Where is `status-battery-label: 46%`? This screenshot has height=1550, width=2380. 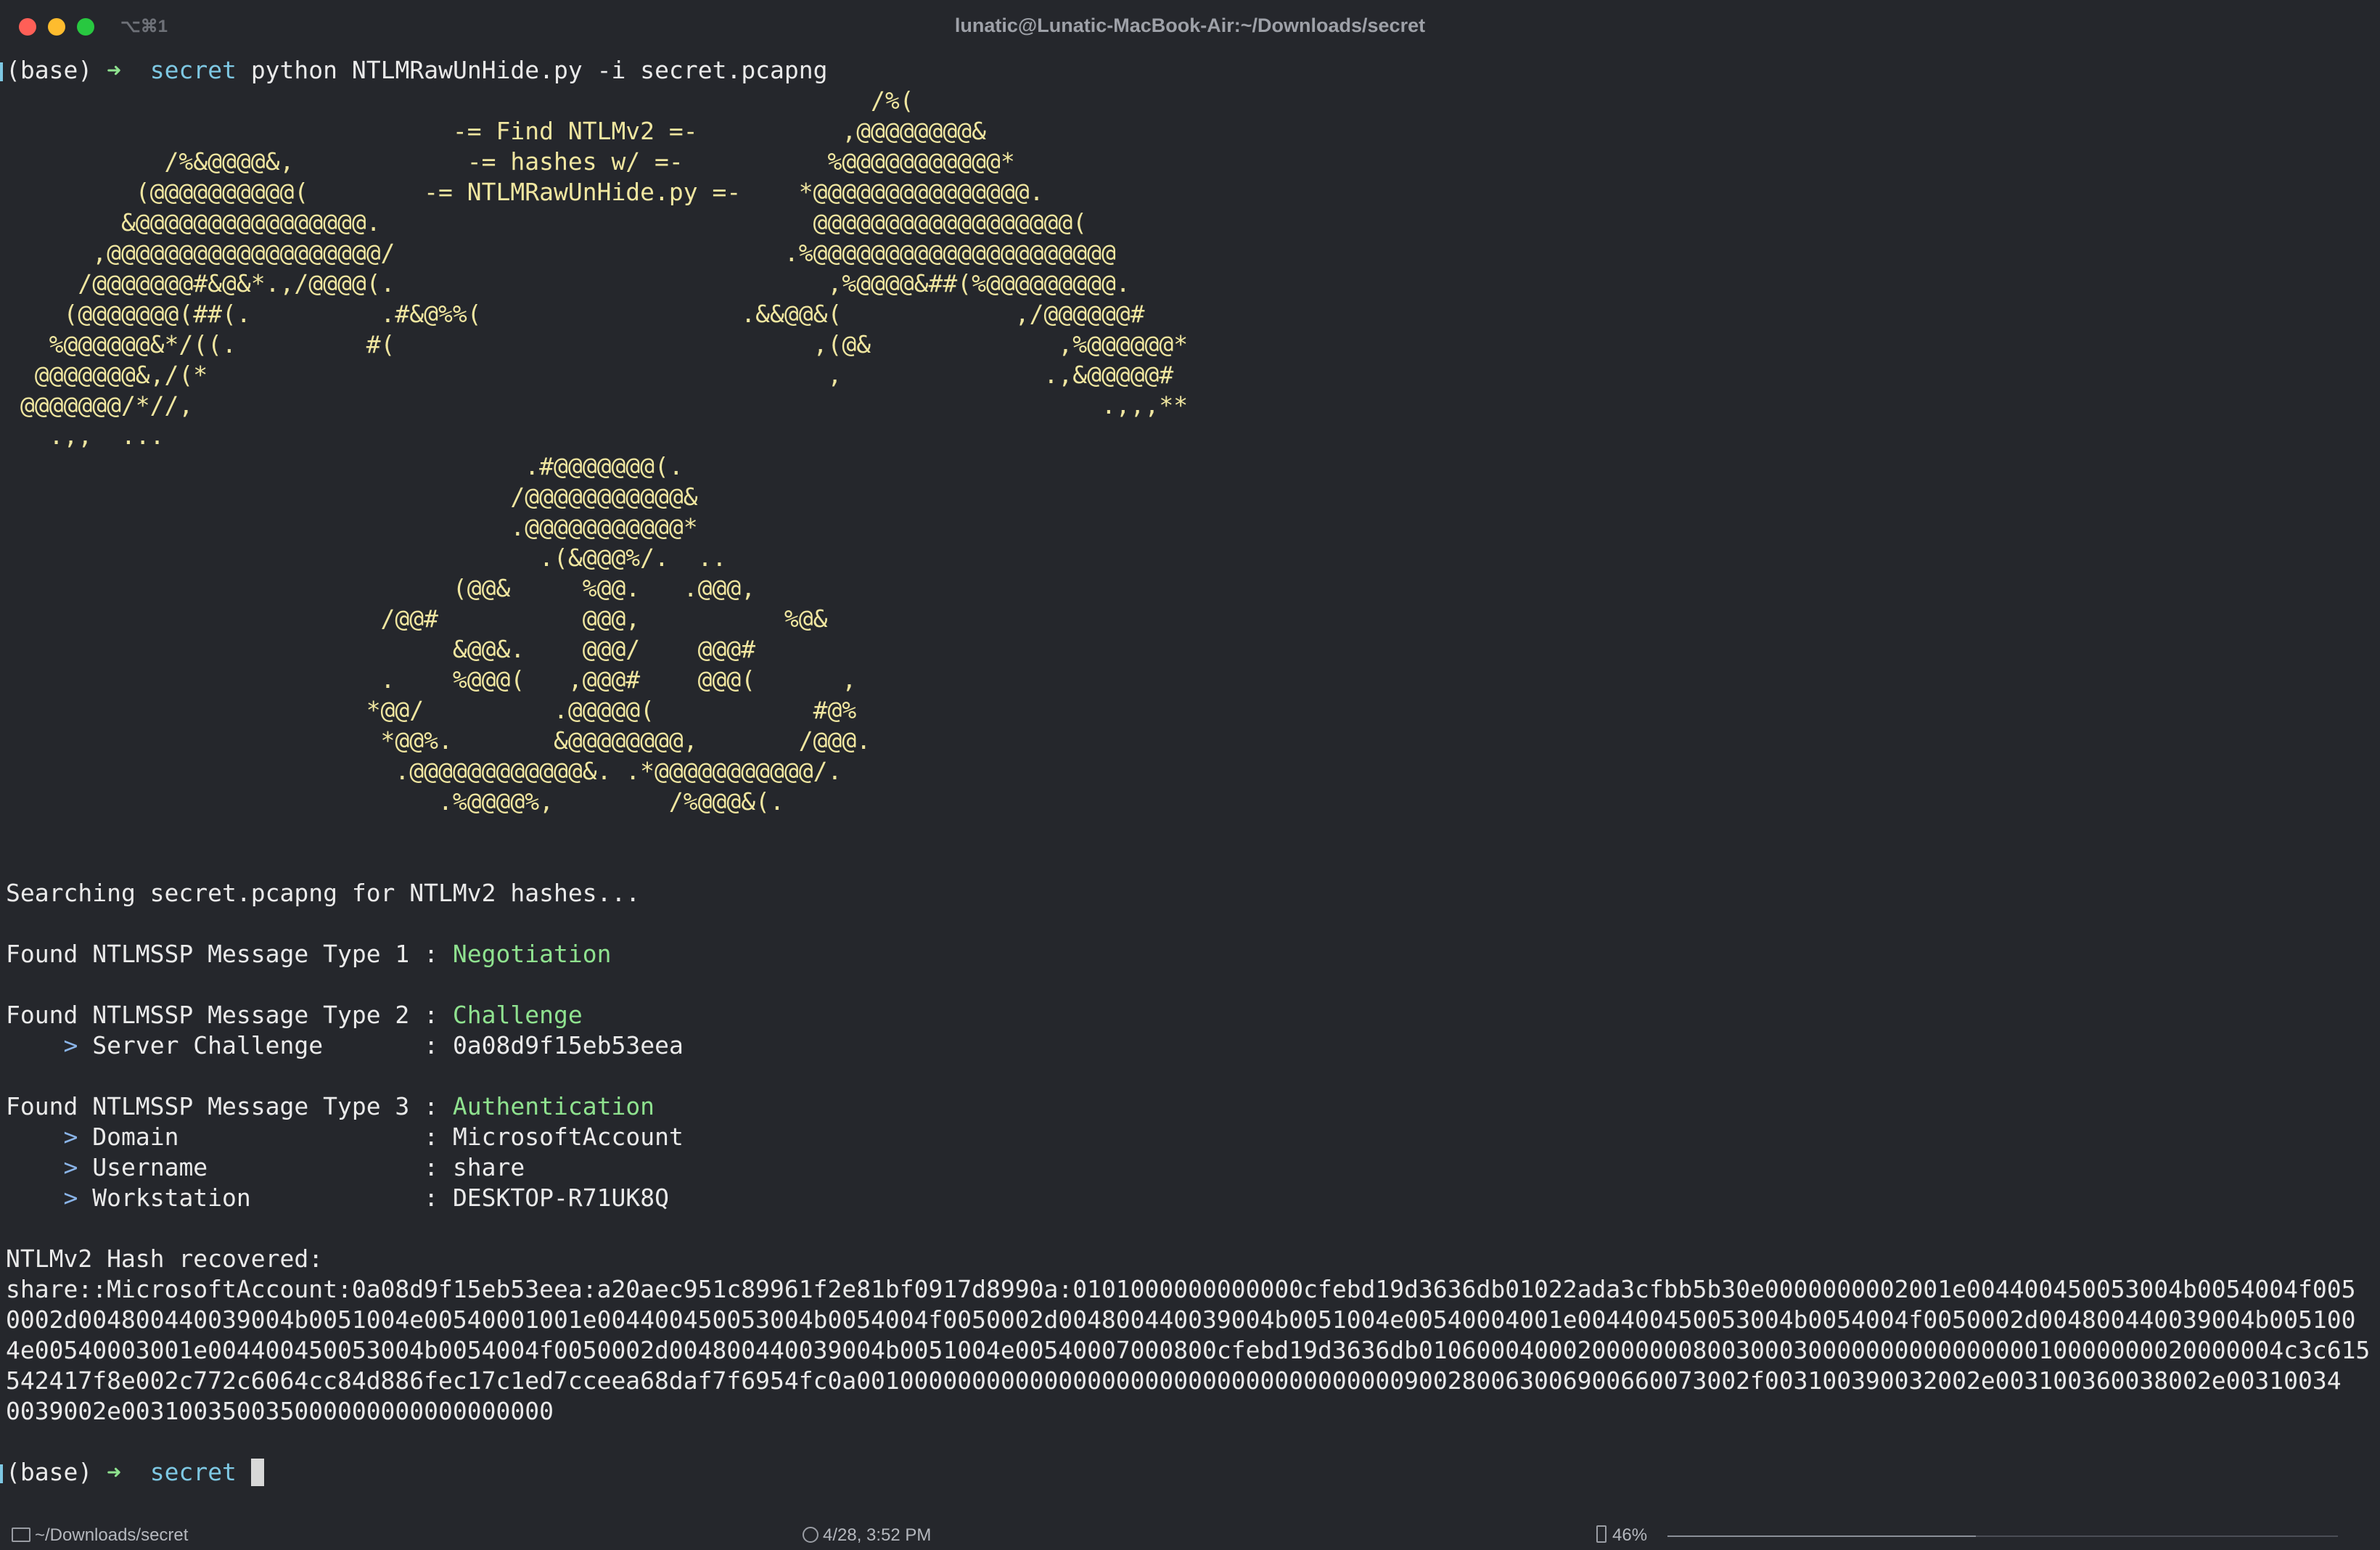 status-battery-label: 46% is located at coordinates (1630, 1535).